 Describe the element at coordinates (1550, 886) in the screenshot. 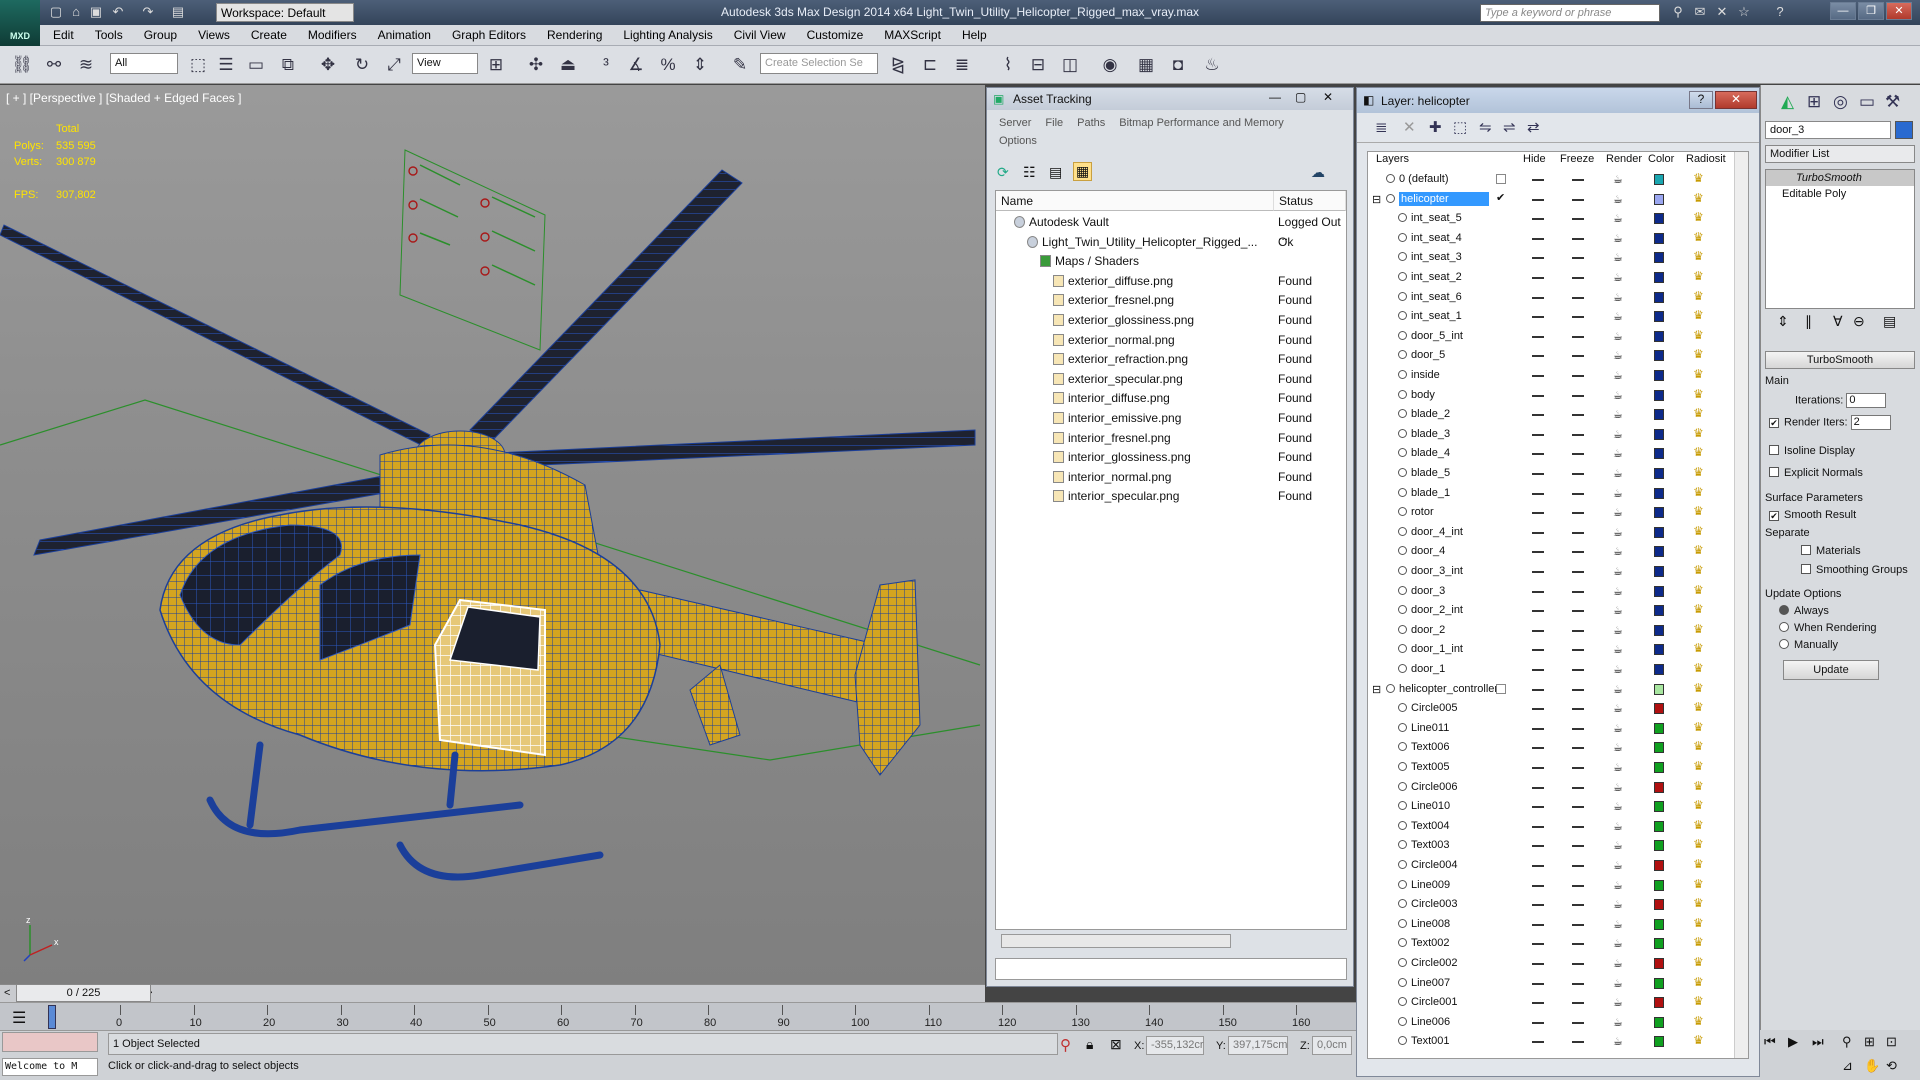

I see `layer-object-row: Line009 ☕︎ ♛` at that location.